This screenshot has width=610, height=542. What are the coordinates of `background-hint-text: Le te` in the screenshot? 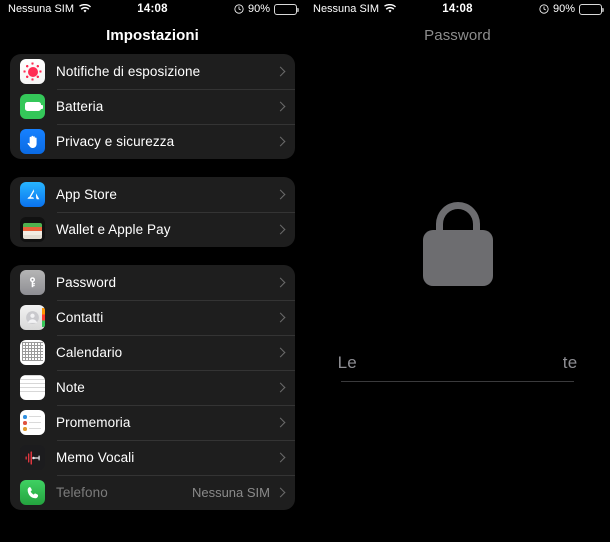 It's located at (457, 363).